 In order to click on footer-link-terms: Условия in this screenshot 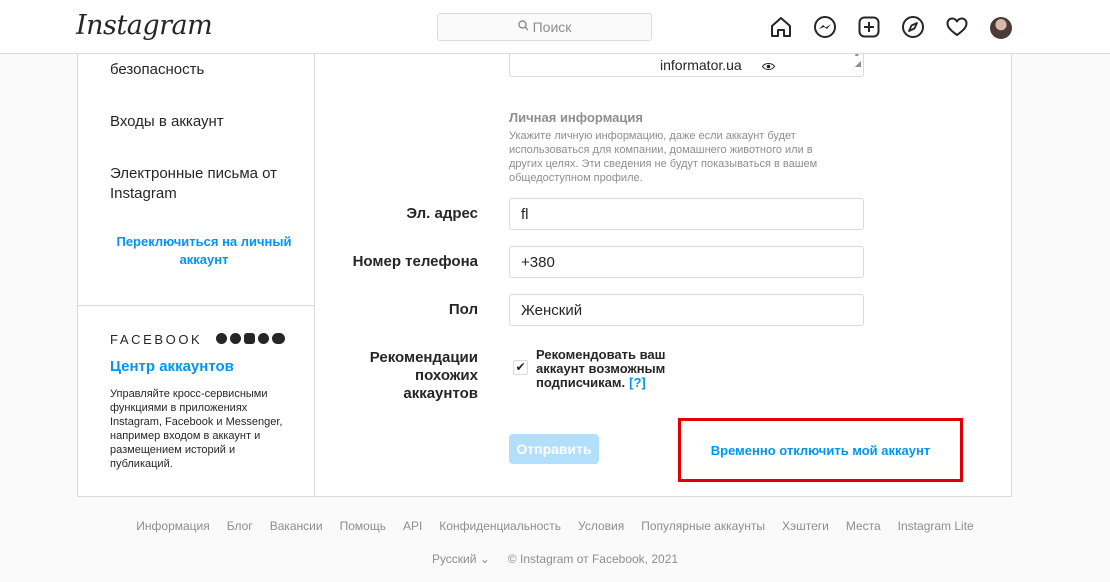, I will do `click(601, 526)`.